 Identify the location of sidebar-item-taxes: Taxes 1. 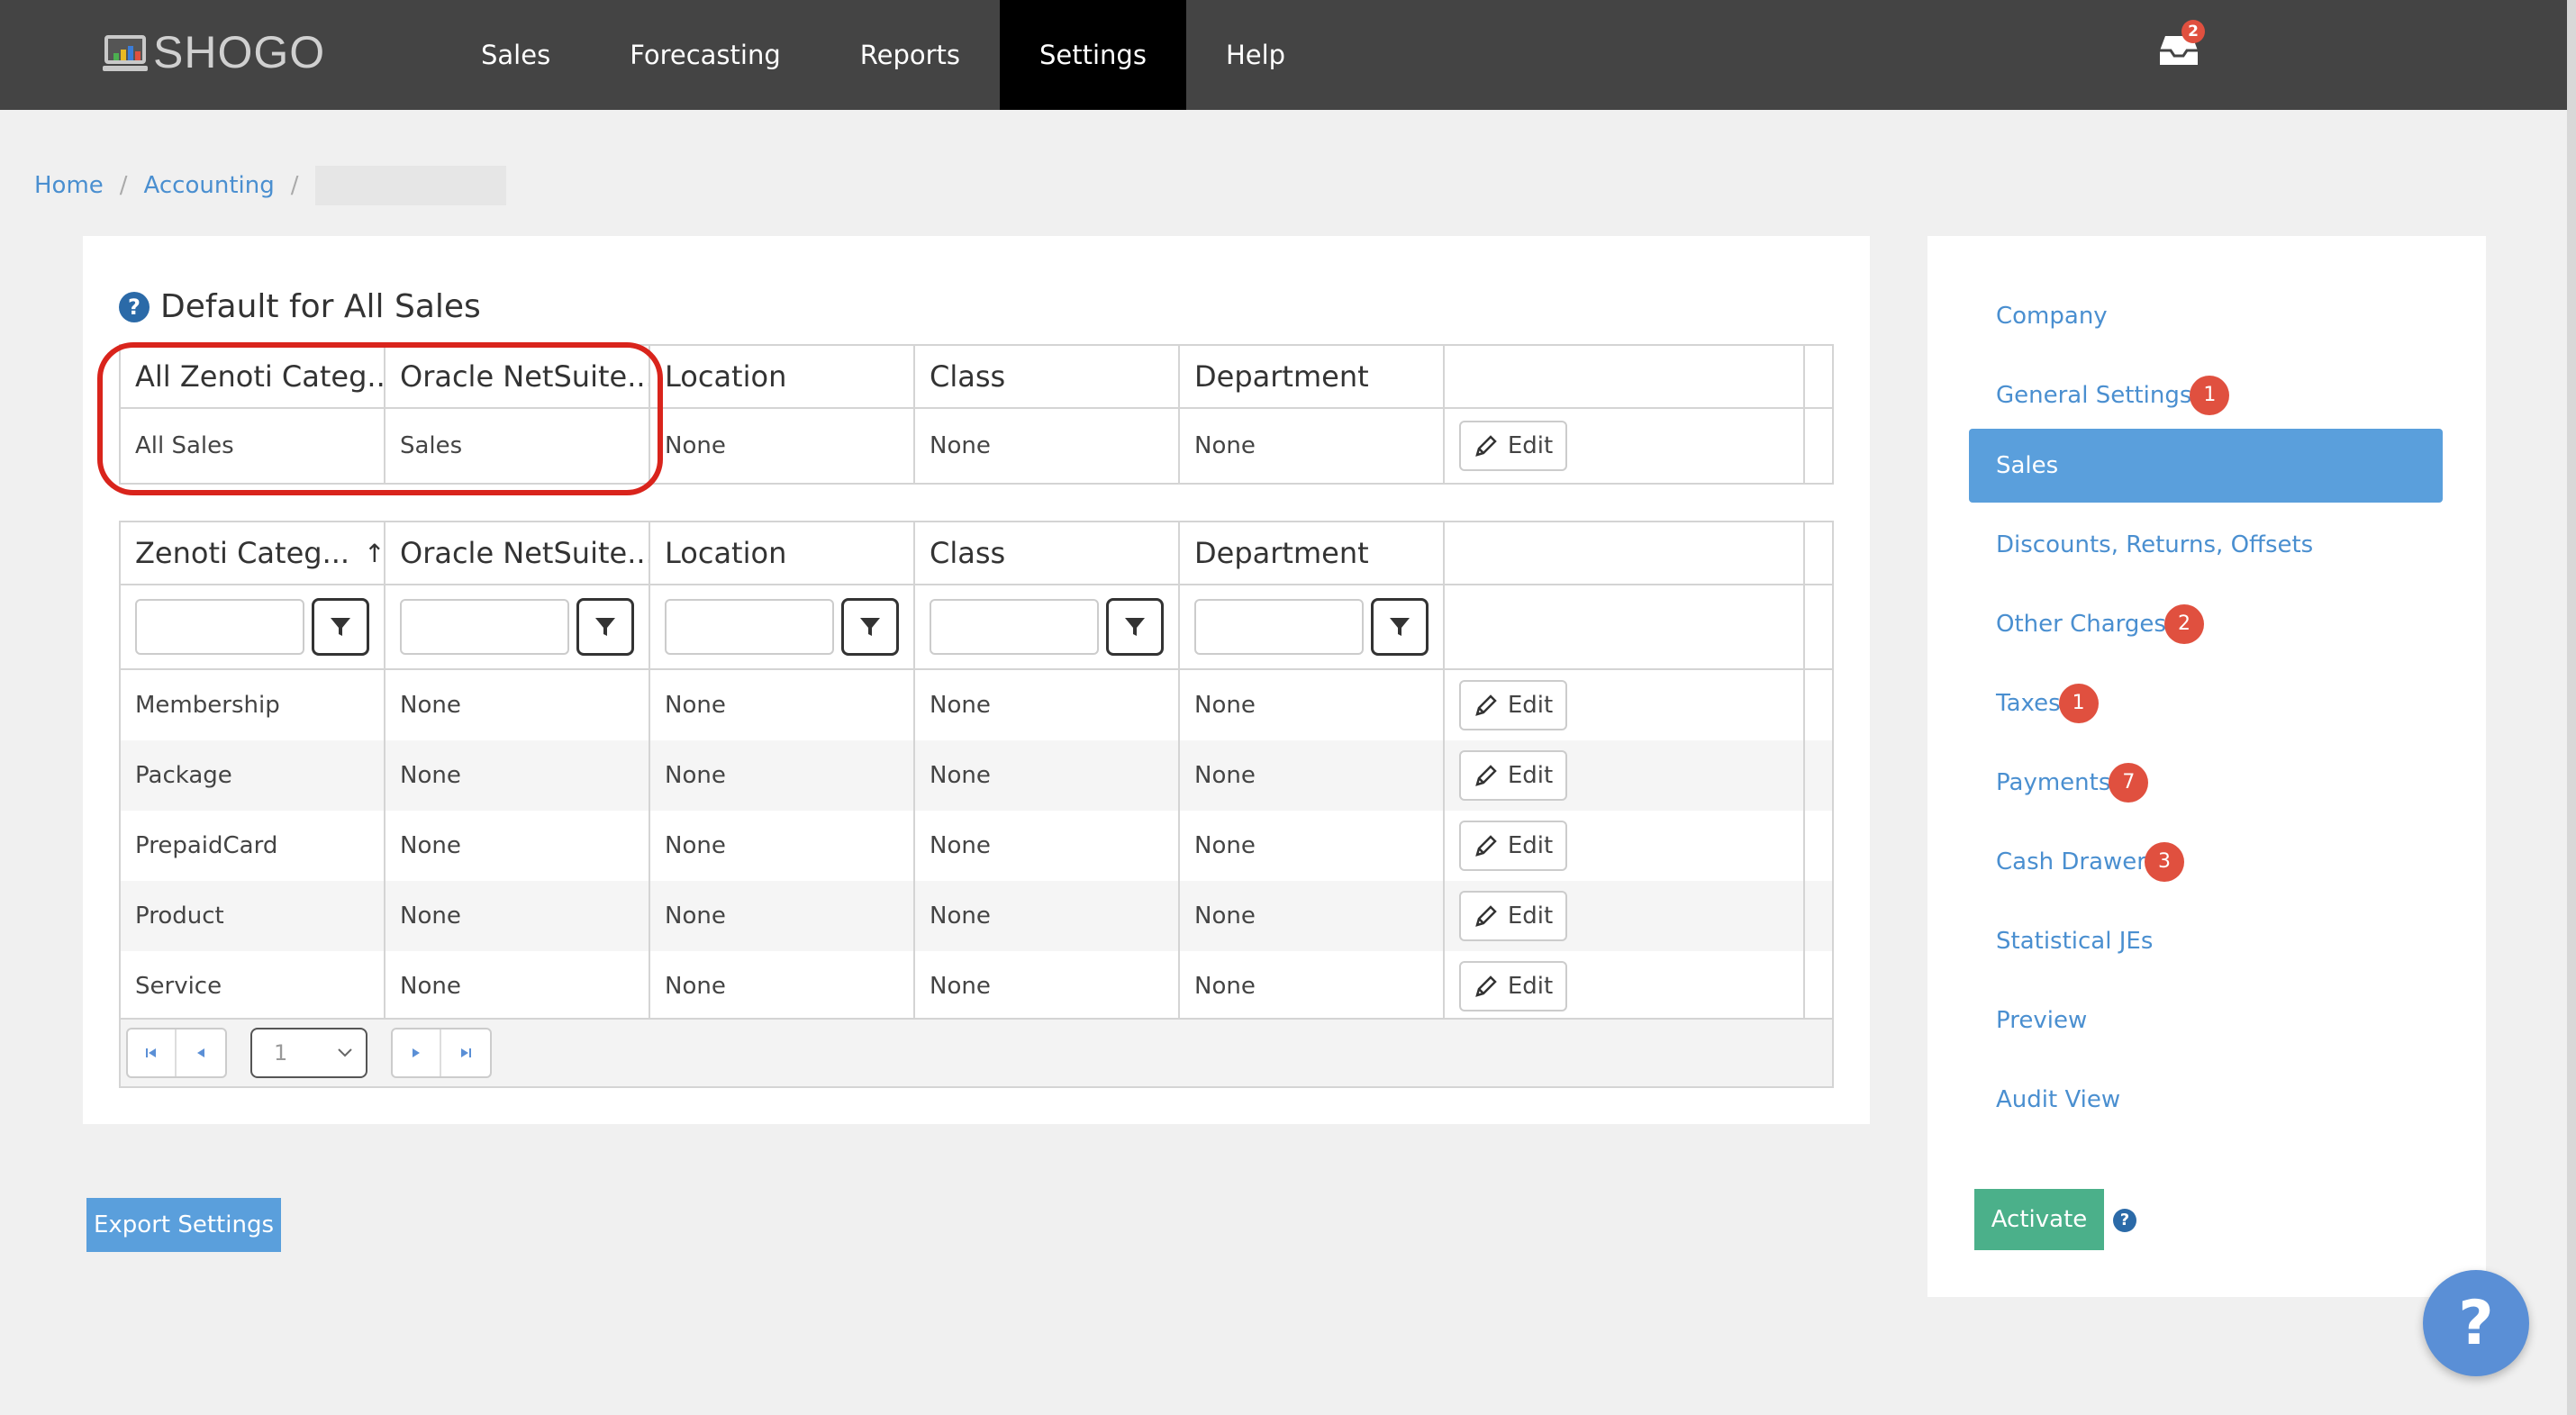
(2206, 704).